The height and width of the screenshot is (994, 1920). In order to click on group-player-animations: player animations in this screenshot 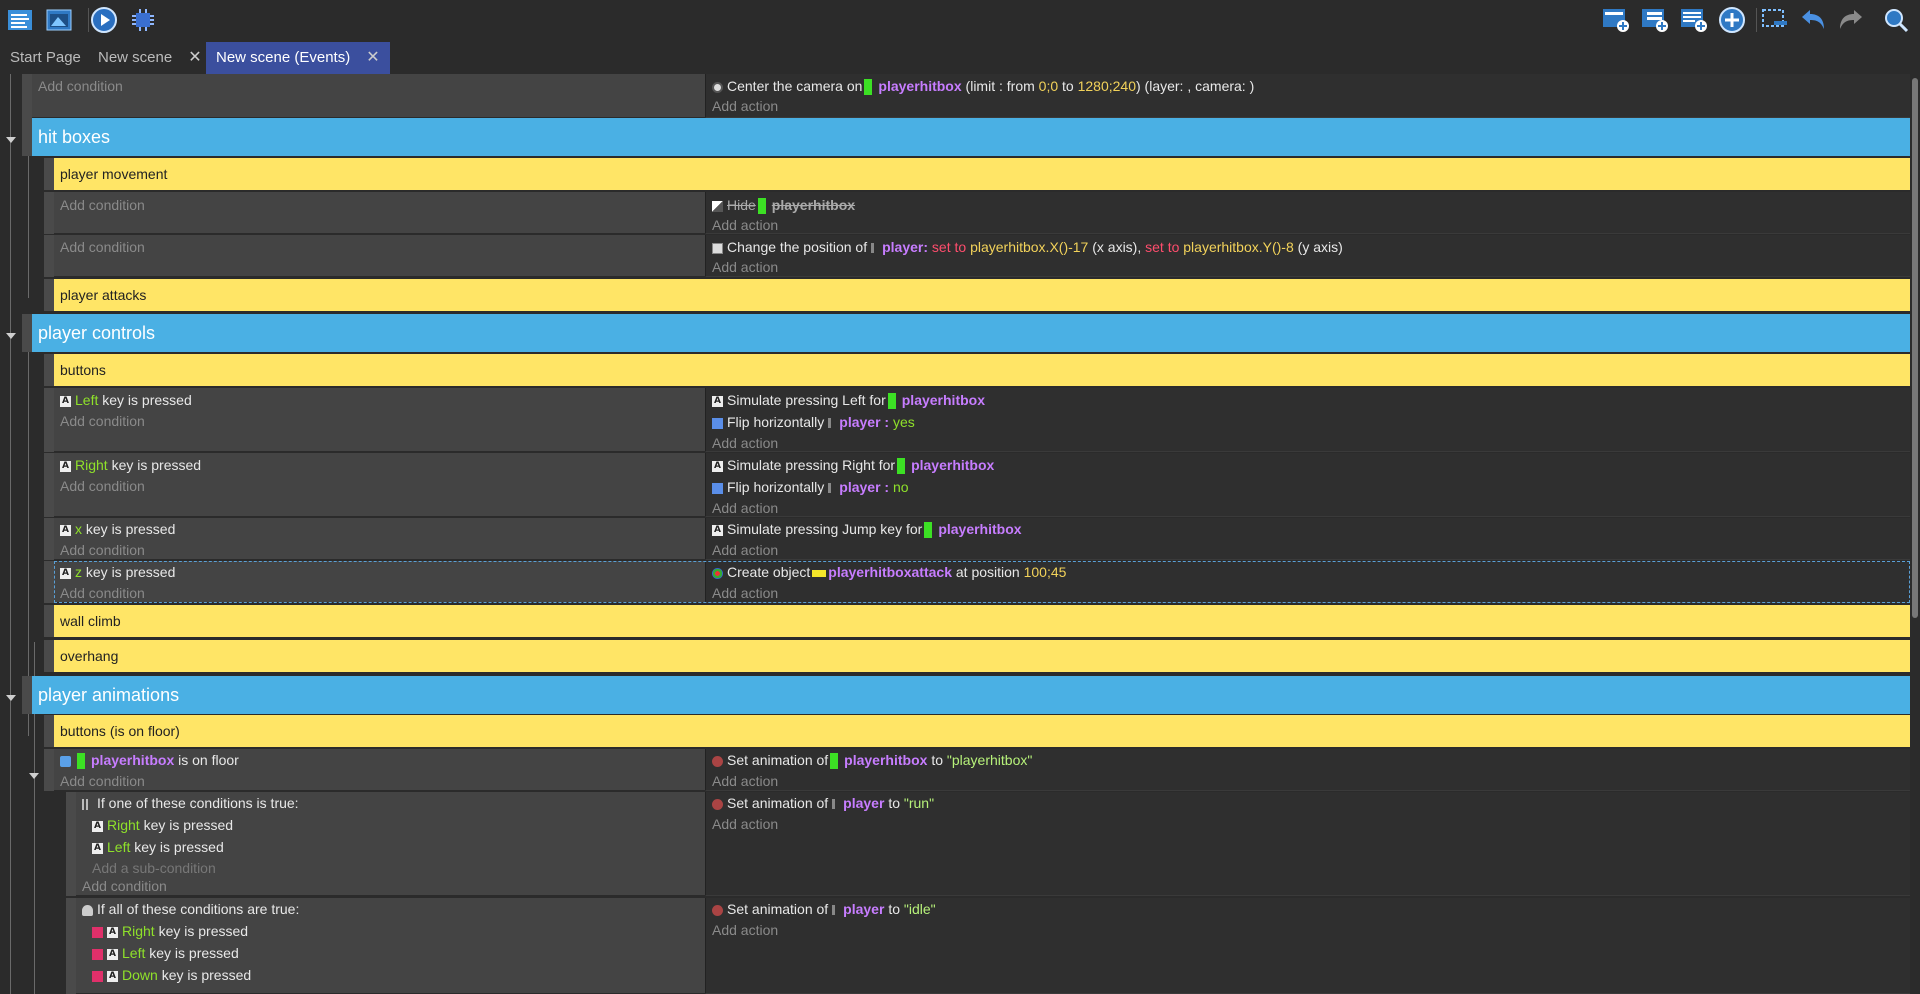, I will do `click(971, 695)`.